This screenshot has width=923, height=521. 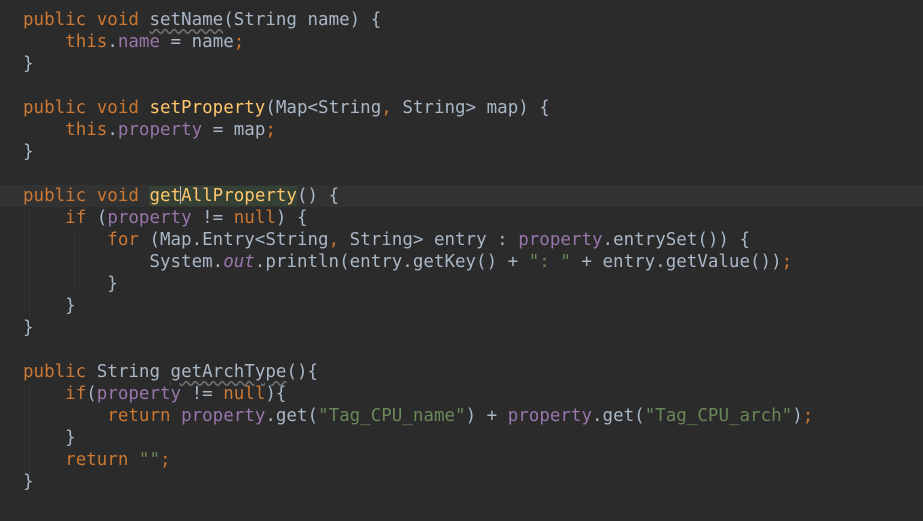 What do you see at coordinates (549, 262) in the screenshot?
I see `code-token: "` at bounding box center [549, 262].